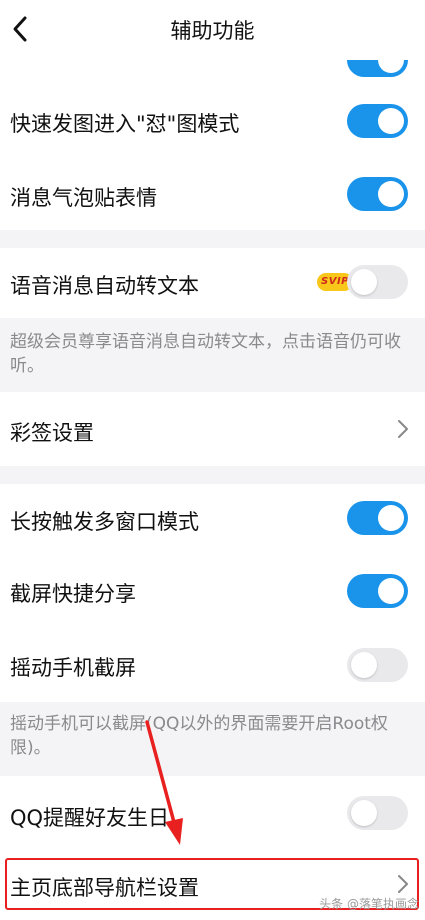  Describe the element at coordinates (212, 591) in the screenshot. I see `setting-row-screenshot-share: 截屏快捷分享` at that location.